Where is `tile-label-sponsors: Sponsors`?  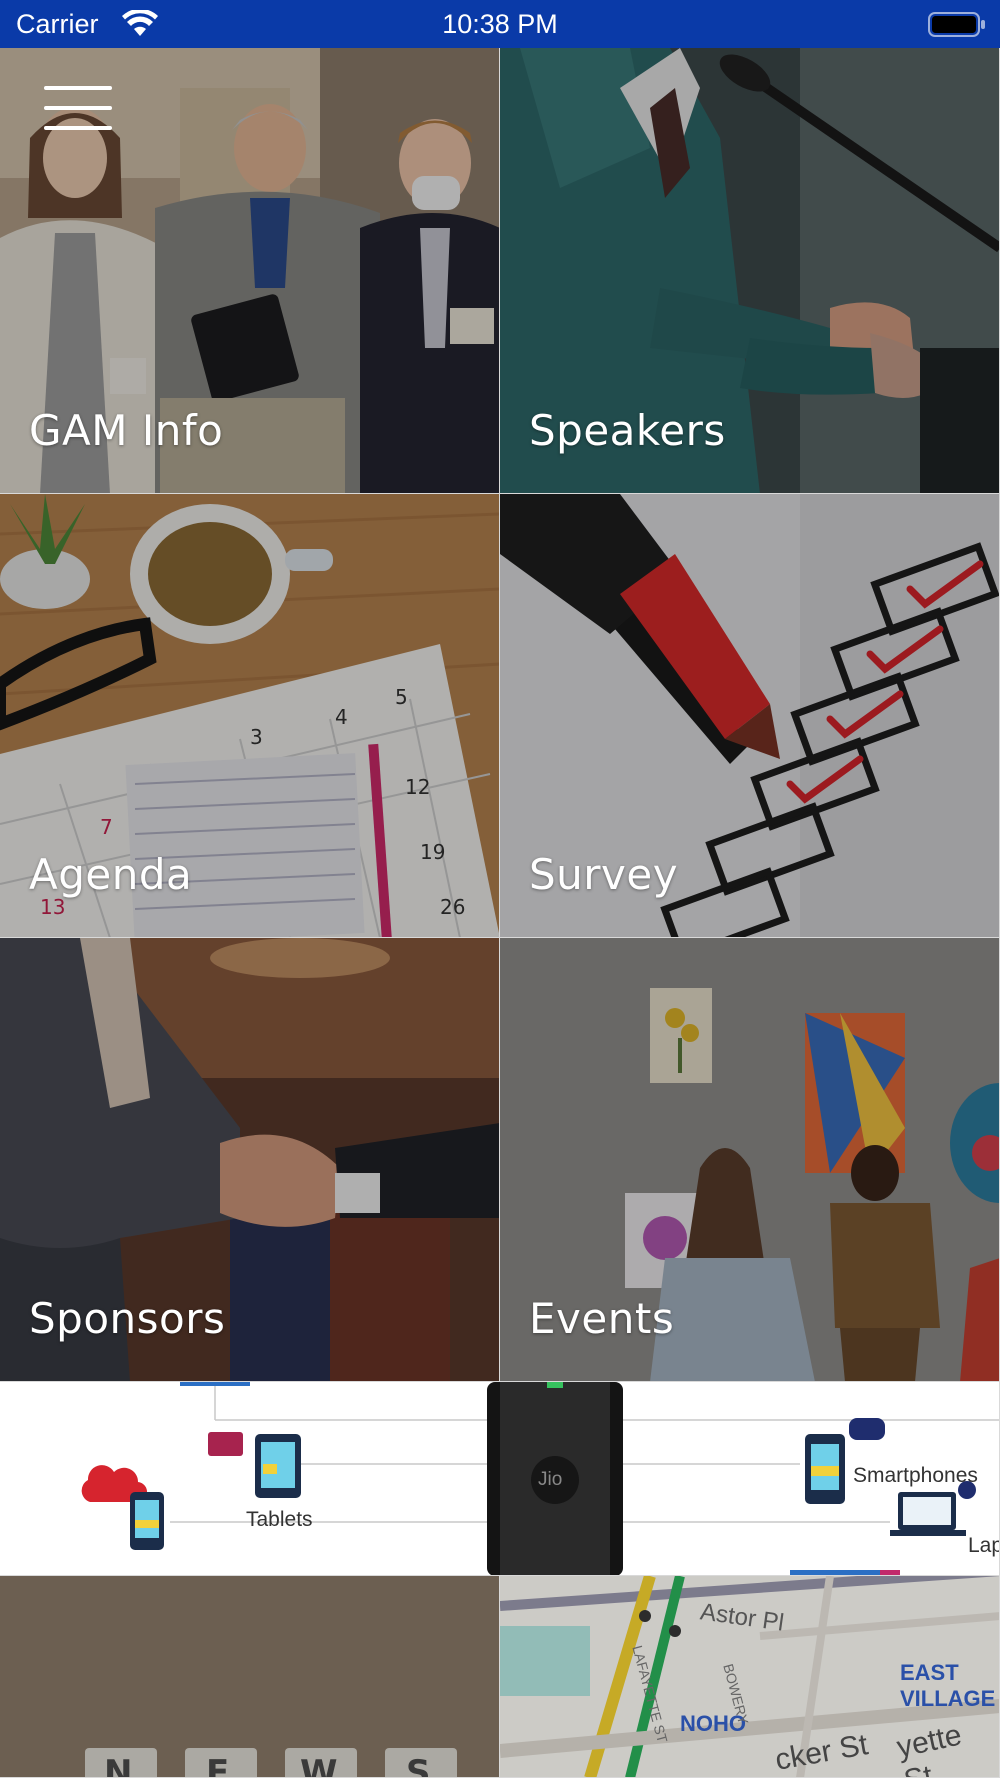
tile-label-sponsors: Sponsors is located at coordinates (127, 1318).